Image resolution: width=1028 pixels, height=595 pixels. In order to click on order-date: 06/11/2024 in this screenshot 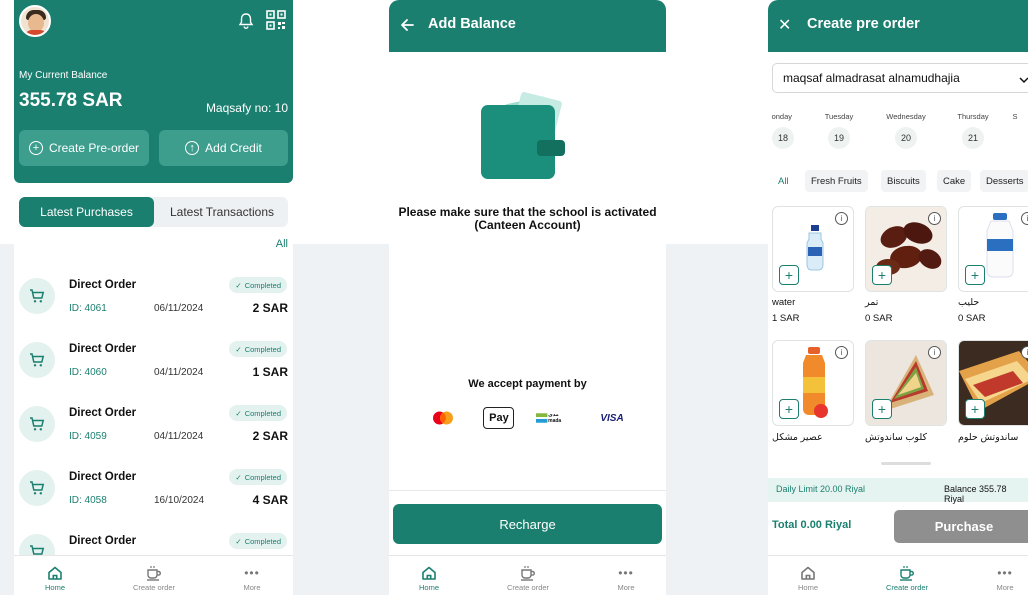, I will do `click(179, 308)`.